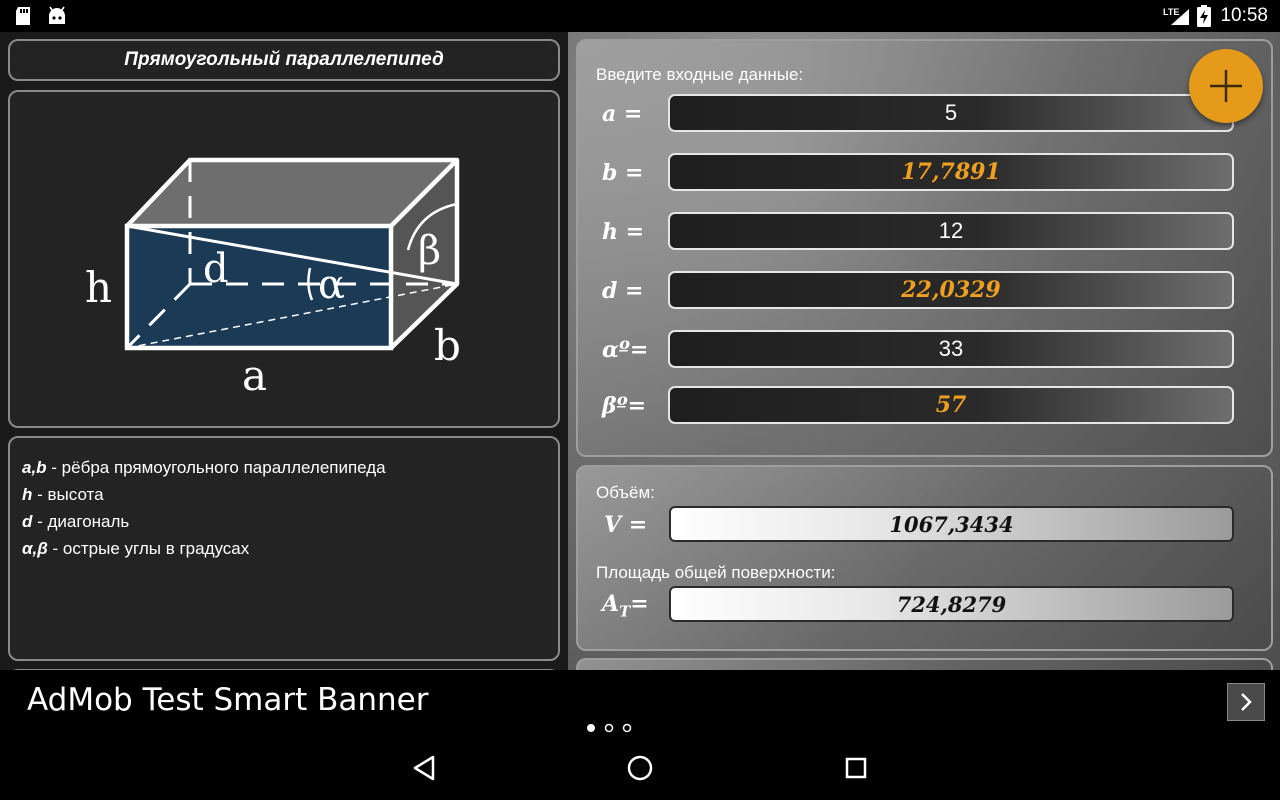 This screenshot has width=1280, height=800. What do you see at coordinates (640, 16) in the screenshot?
I see `status-bar: LTE 10:58` at bounding box center [640, 16].